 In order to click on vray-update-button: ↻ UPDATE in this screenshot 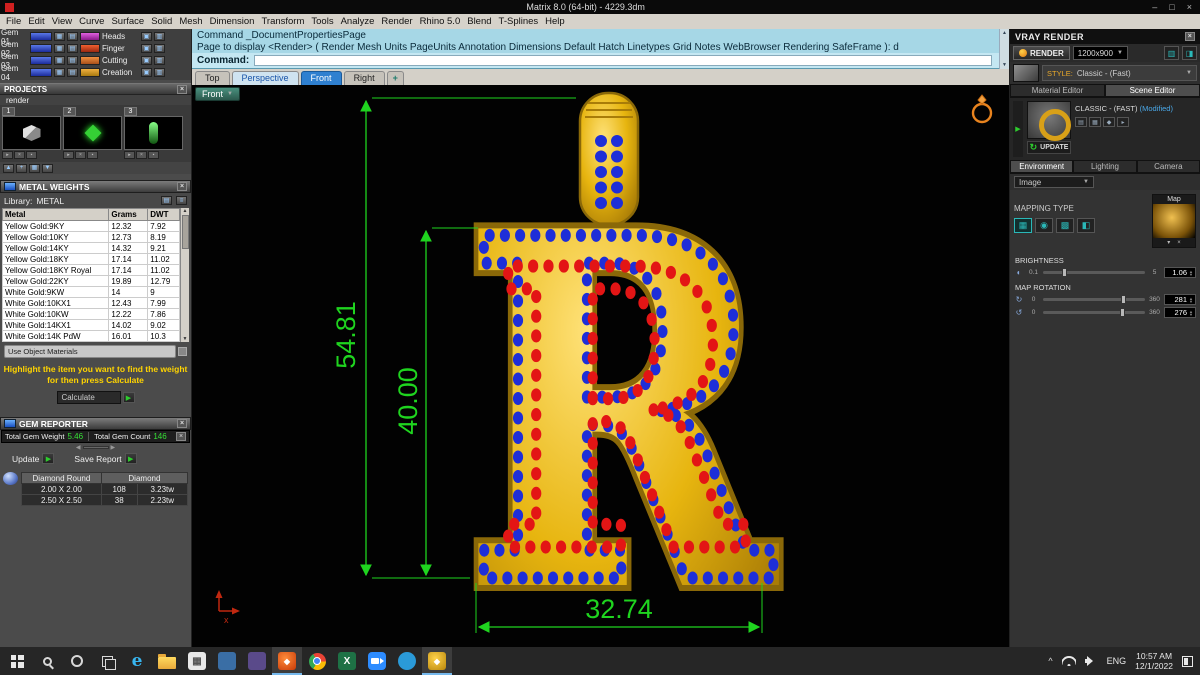, I will do `click(1049, 147)`.